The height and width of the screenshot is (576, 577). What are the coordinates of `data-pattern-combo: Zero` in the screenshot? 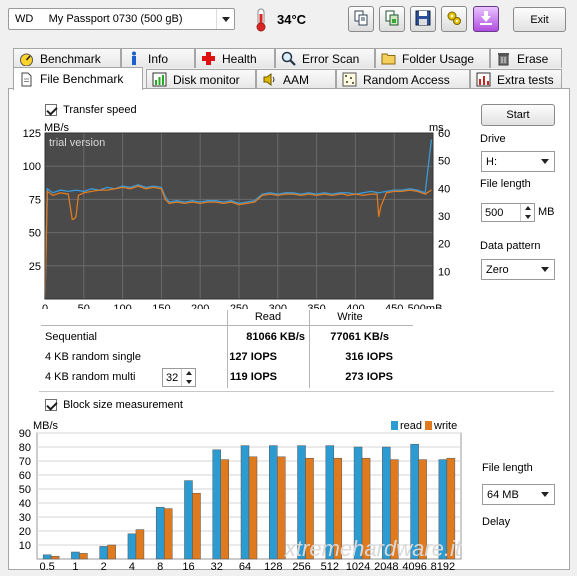 It's located at (518, 269).